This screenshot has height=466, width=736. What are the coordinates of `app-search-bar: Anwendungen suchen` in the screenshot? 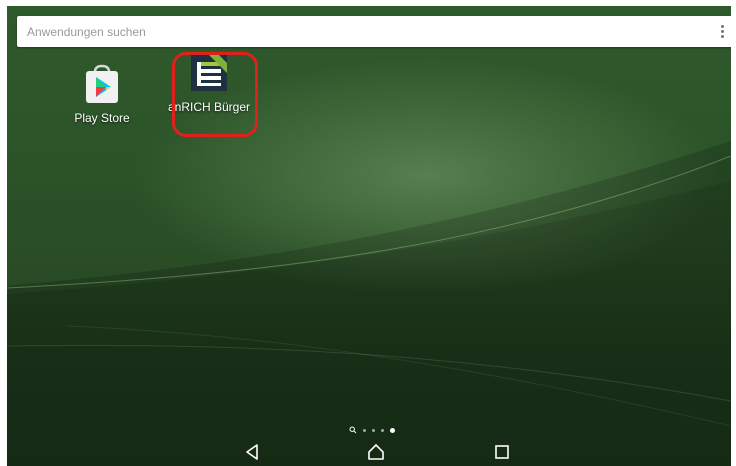 It's located at (374, 31).